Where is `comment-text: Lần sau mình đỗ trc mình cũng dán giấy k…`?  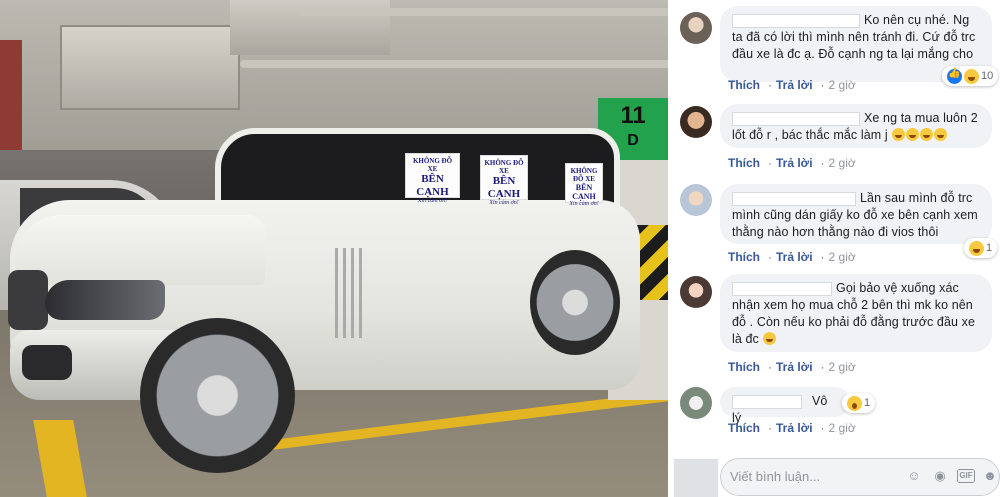
comment-text: Lần sau mình đỗ trc mình cũng dán giấy k… is located at coordinates (856, 215).